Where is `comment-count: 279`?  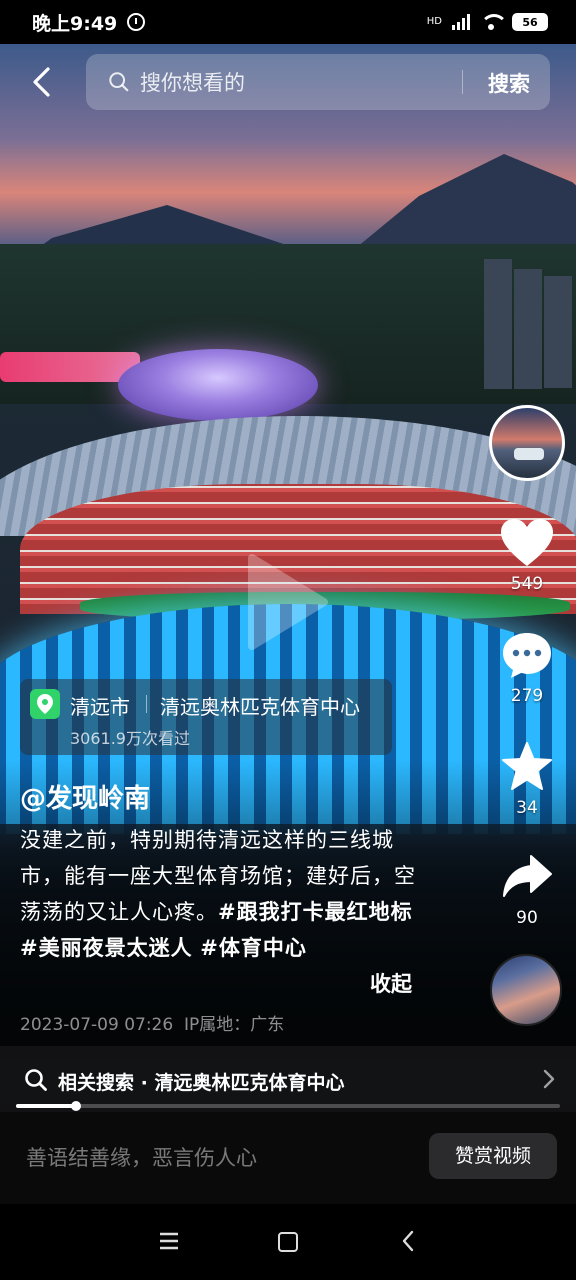
comment-count: 279 is located at coordinates (527, 696).